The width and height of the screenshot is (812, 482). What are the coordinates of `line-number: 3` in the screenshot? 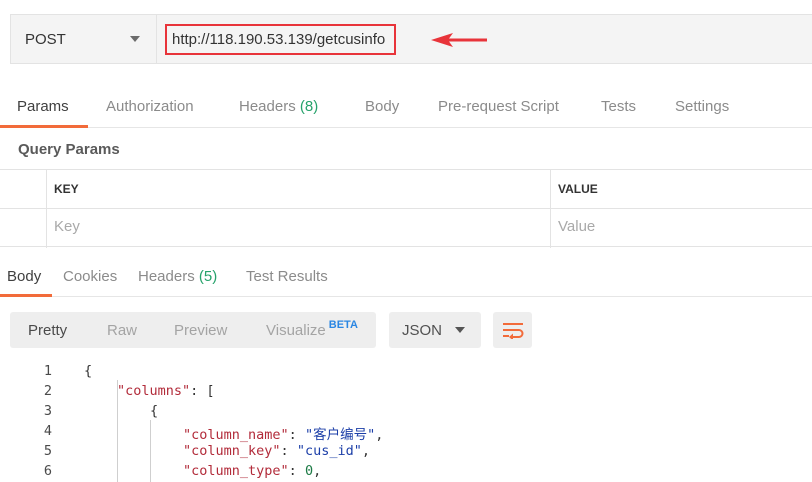 It's located at (47, 411).